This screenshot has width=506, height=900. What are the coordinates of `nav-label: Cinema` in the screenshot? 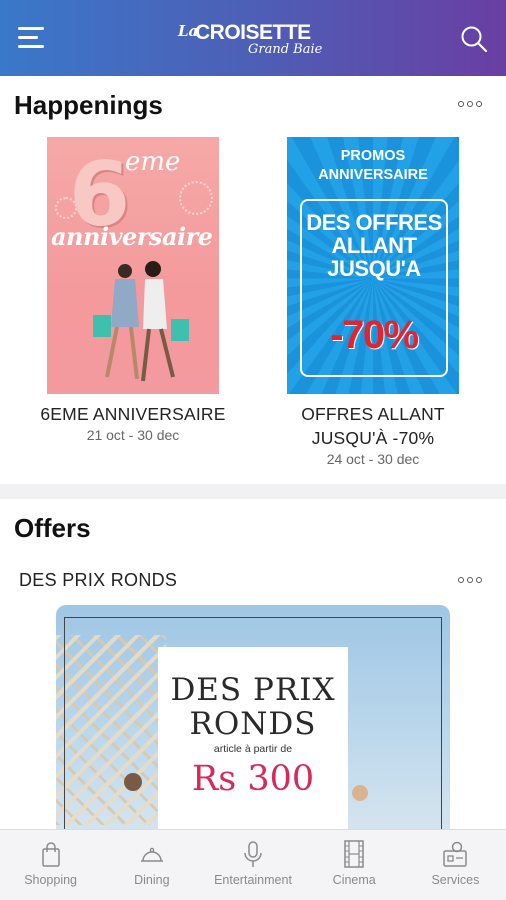 It's located at (354, 880).